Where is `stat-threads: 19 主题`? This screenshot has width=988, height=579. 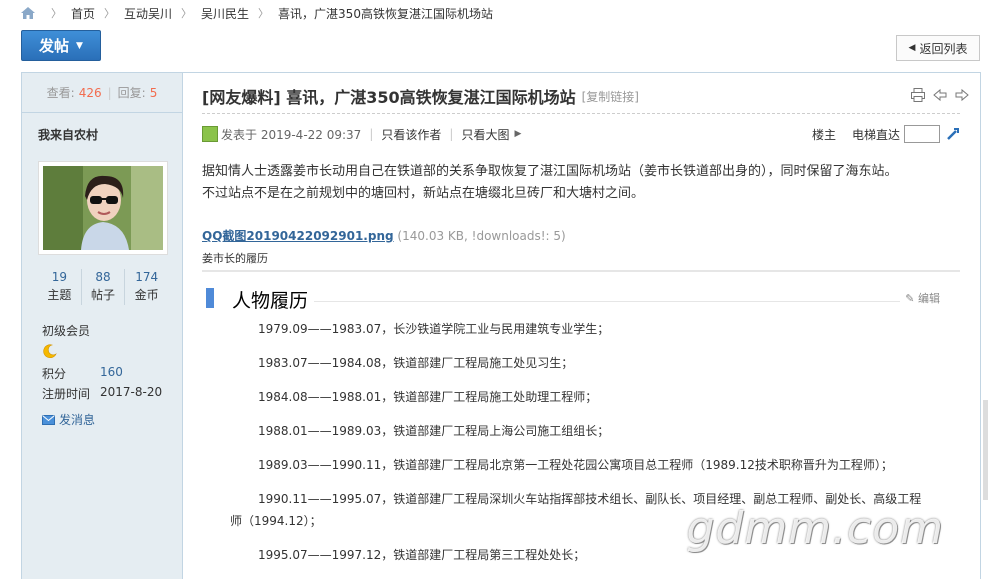
stat-threads: 19 主题 is located at coordinates (60, 287).